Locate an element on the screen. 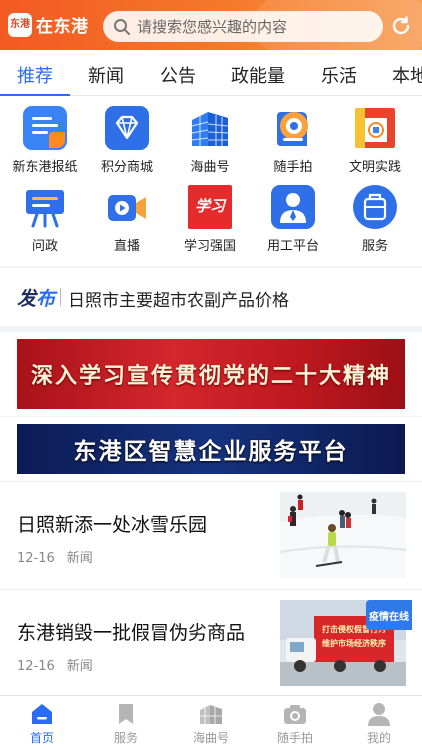 The image size is (422, 750). grid-item-points-mall: 积分商城 is located at coordinates (127, 140).